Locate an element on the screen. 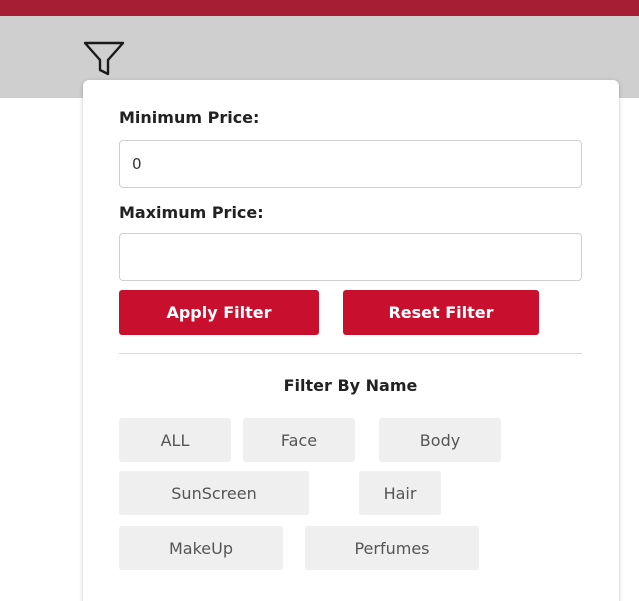  filter-by-name-title: Filter By Name is located at coordinates (350, 385).